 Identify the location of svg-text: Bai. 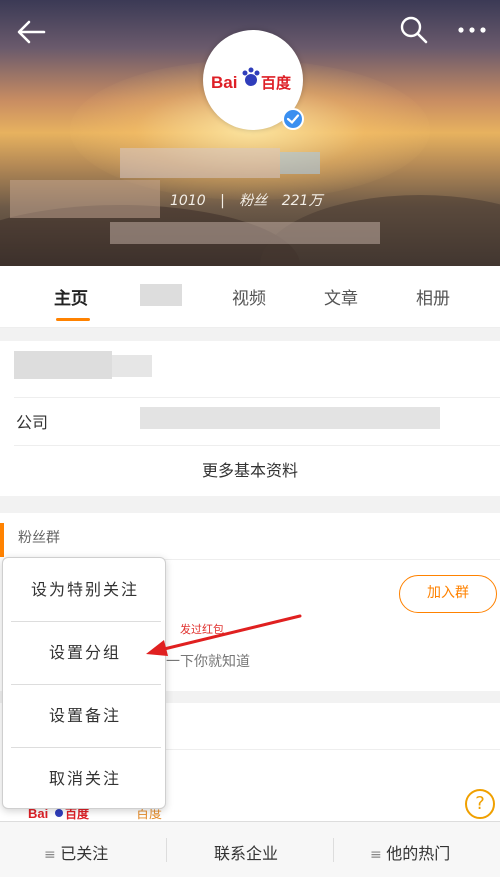
(224, 82).